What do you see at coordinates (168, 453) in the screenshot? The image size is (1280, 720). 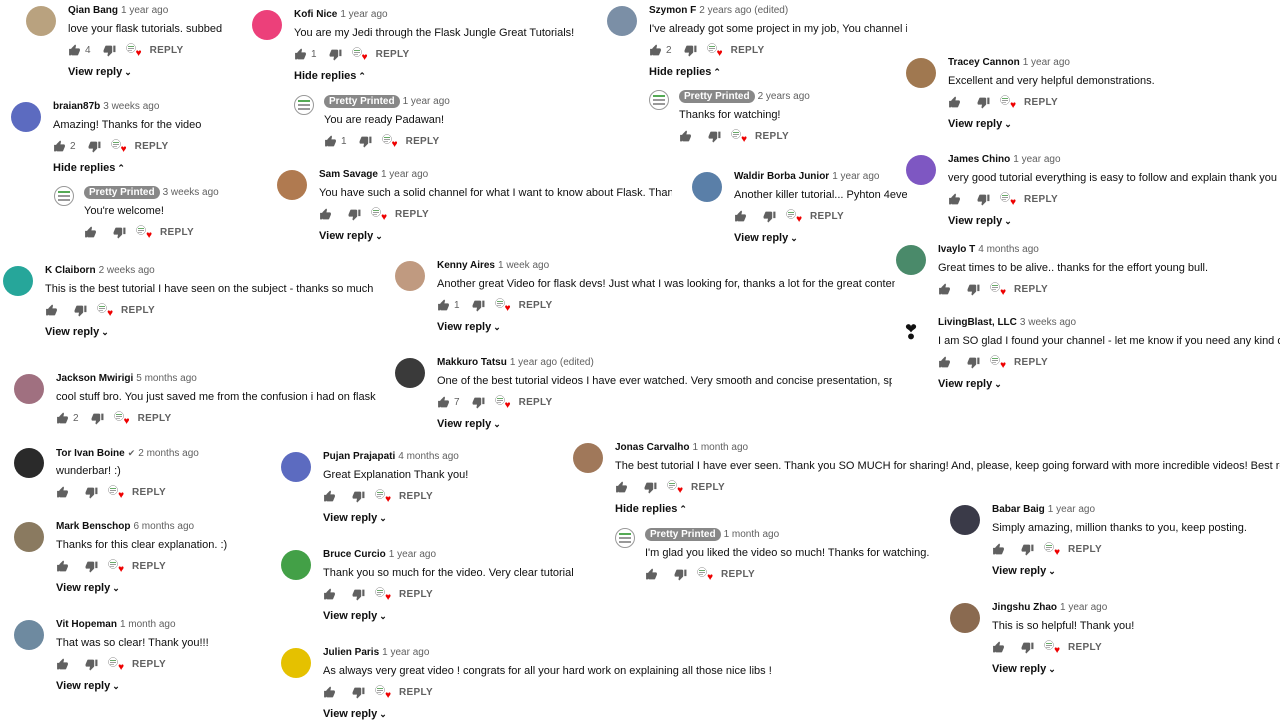 I see `timestamp: 2 months ago` at bounding box center [168, 453].